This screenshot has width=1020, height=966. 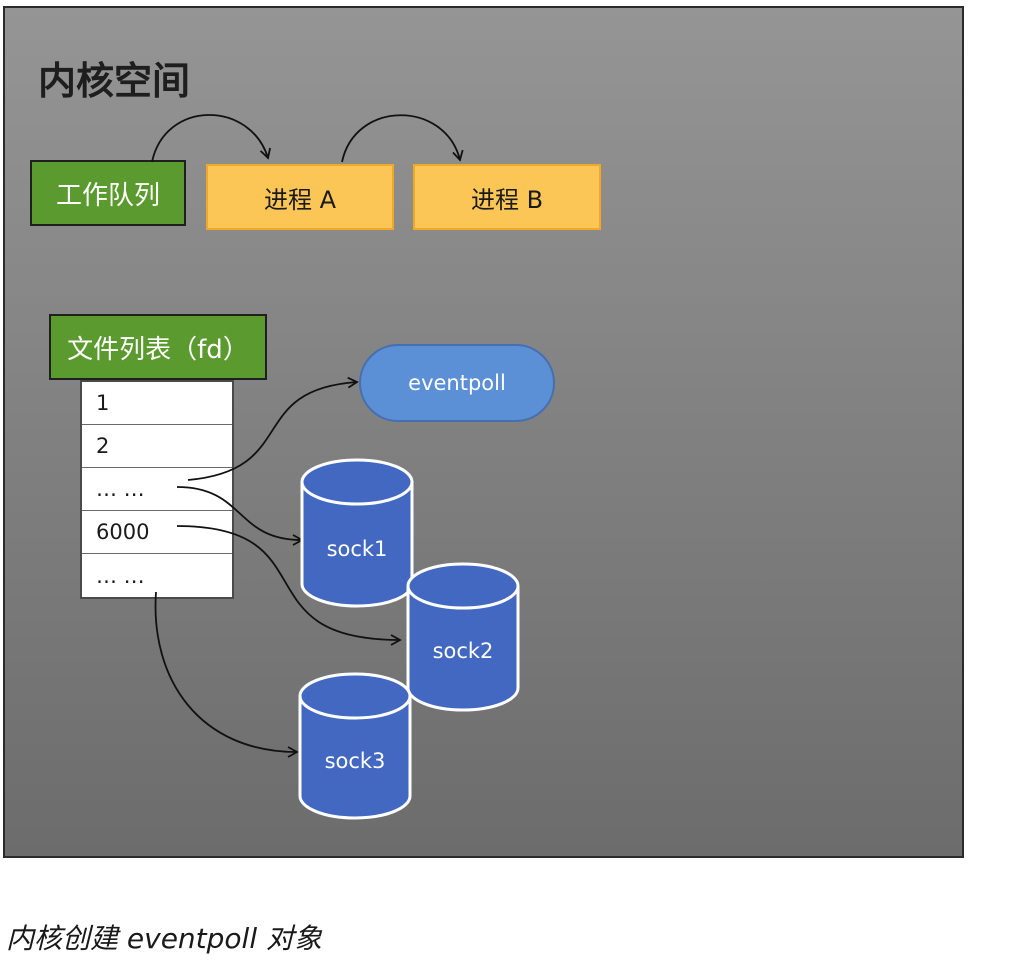 What do you see at coordinates (357, 549) in the screenshot?
I see `sock1-label: sock1` at bounding box center [357, 549].